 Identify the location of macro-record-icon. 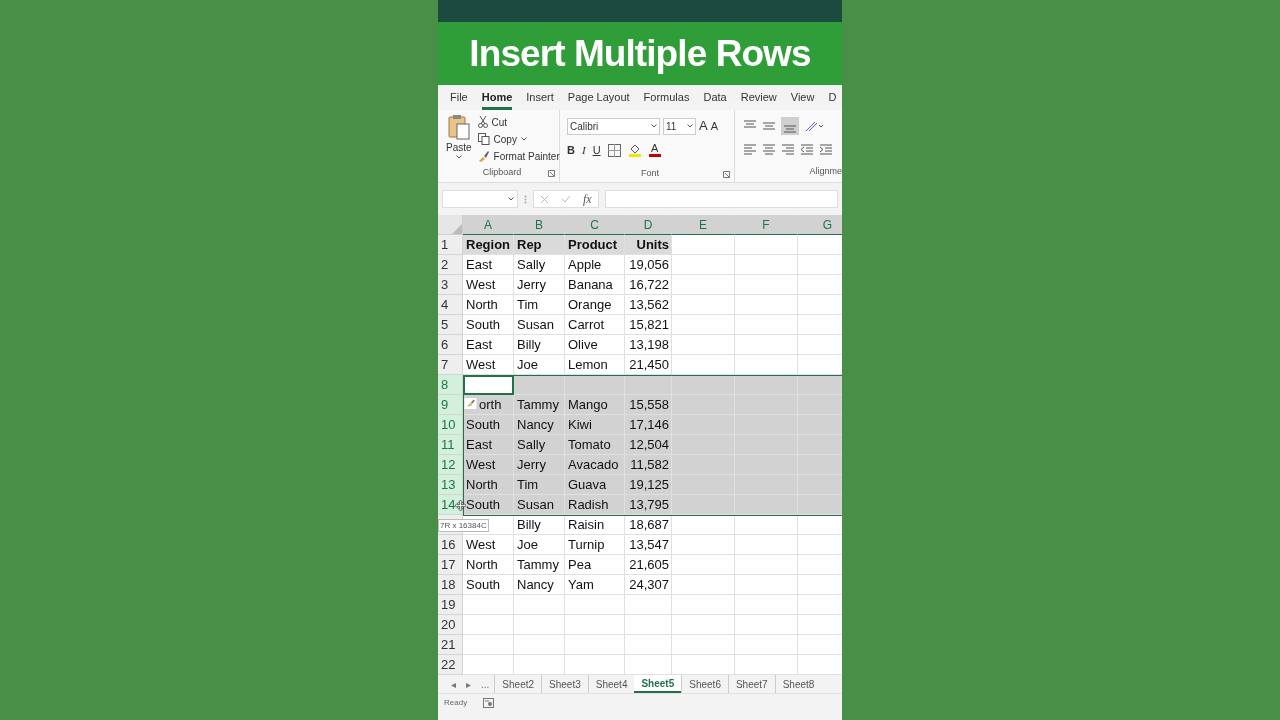
(489, 702).